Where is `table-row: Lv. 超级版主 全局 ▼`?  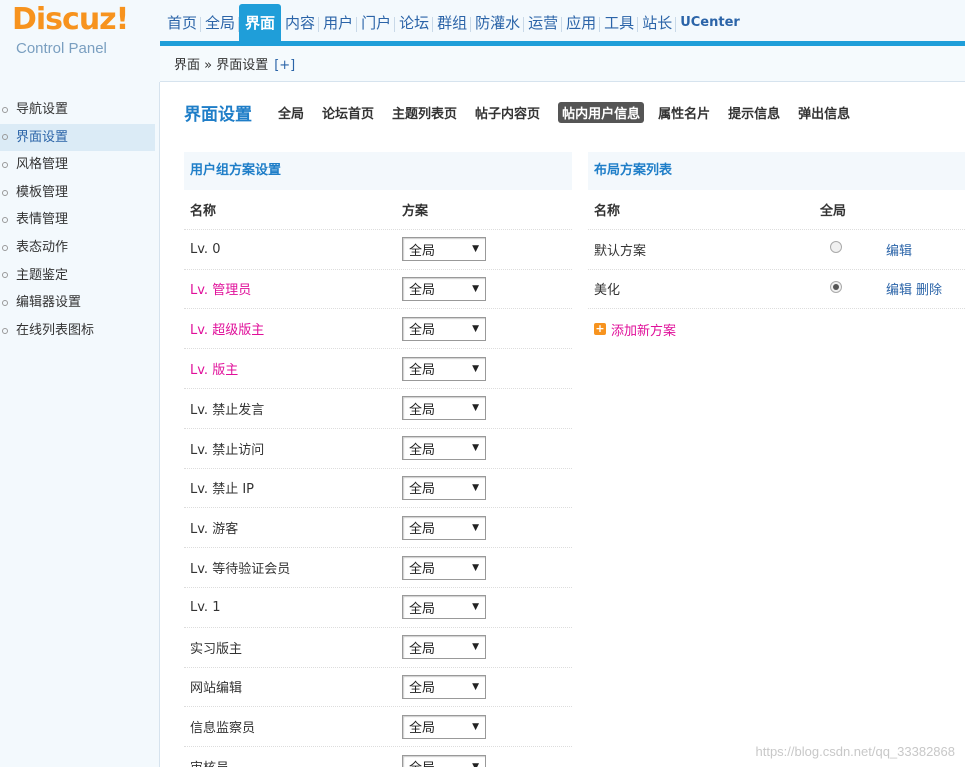
table-row: Lv. 超级版主 全局 ▼ is located at coordinates (378, 329).